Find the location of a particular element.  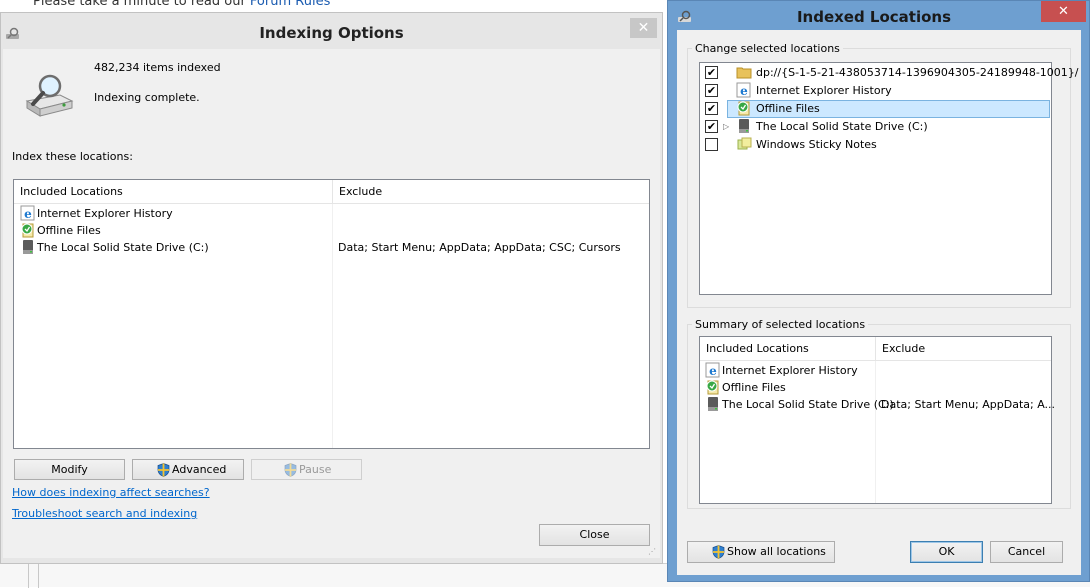

advanced-button: Advanced is located at coordinates (188, 469).